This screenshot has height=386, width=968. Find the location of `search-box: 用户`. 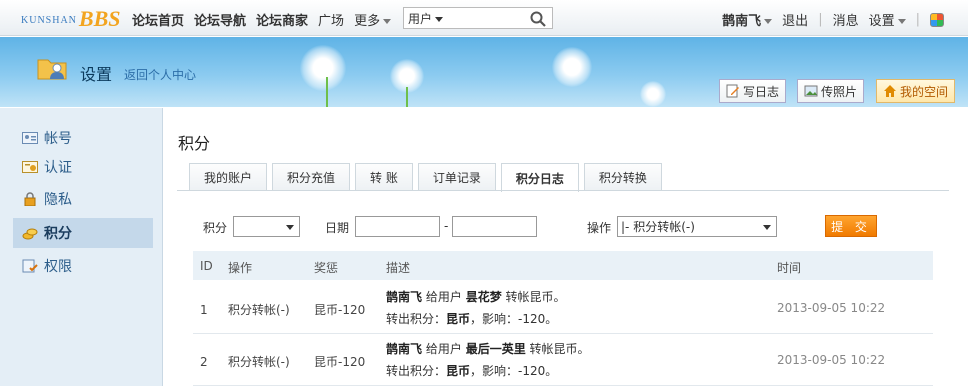

search-box: 用户 is located at coordinates (478, 18).